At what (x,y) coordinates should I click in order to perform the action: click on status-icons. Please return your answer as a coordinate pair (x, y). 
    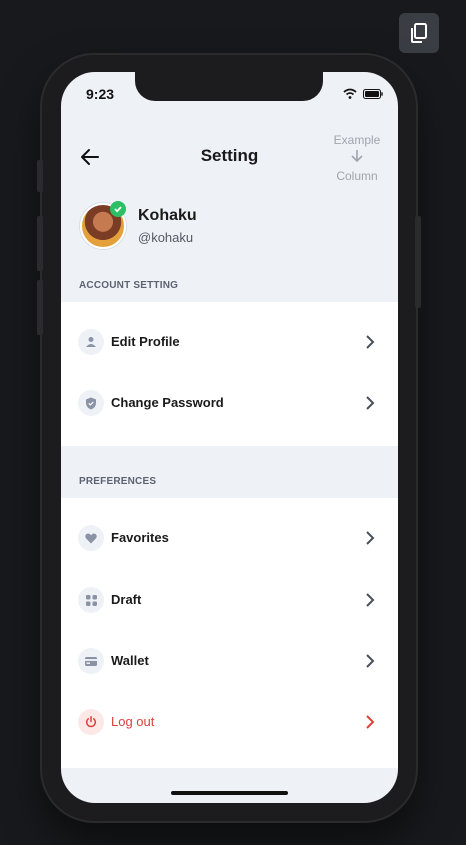
    Looking at the image, I should click on (363, 93).